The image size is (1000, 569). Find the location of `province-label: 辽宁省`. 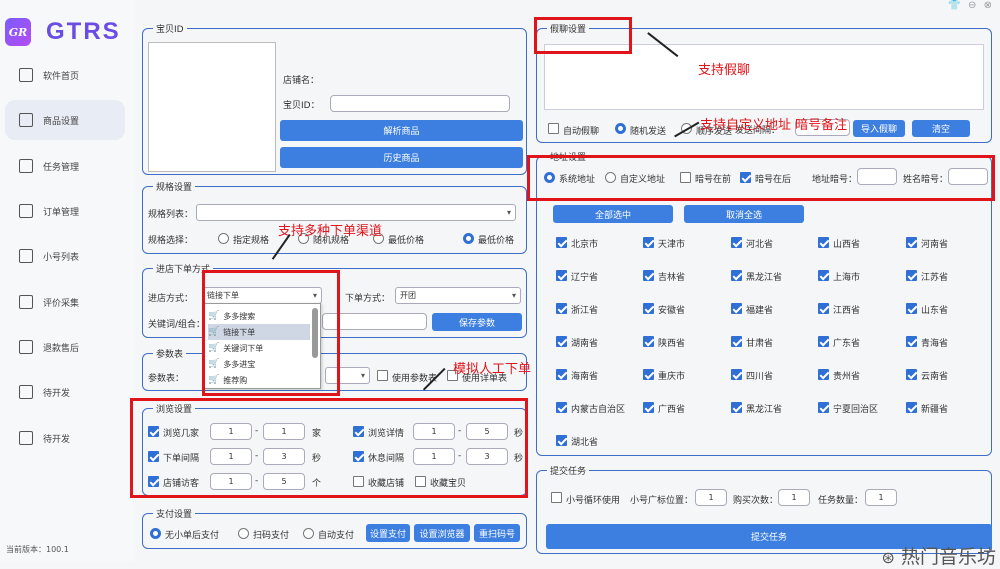

province-label: 辽宁省 is located at coordinates (585, 278).